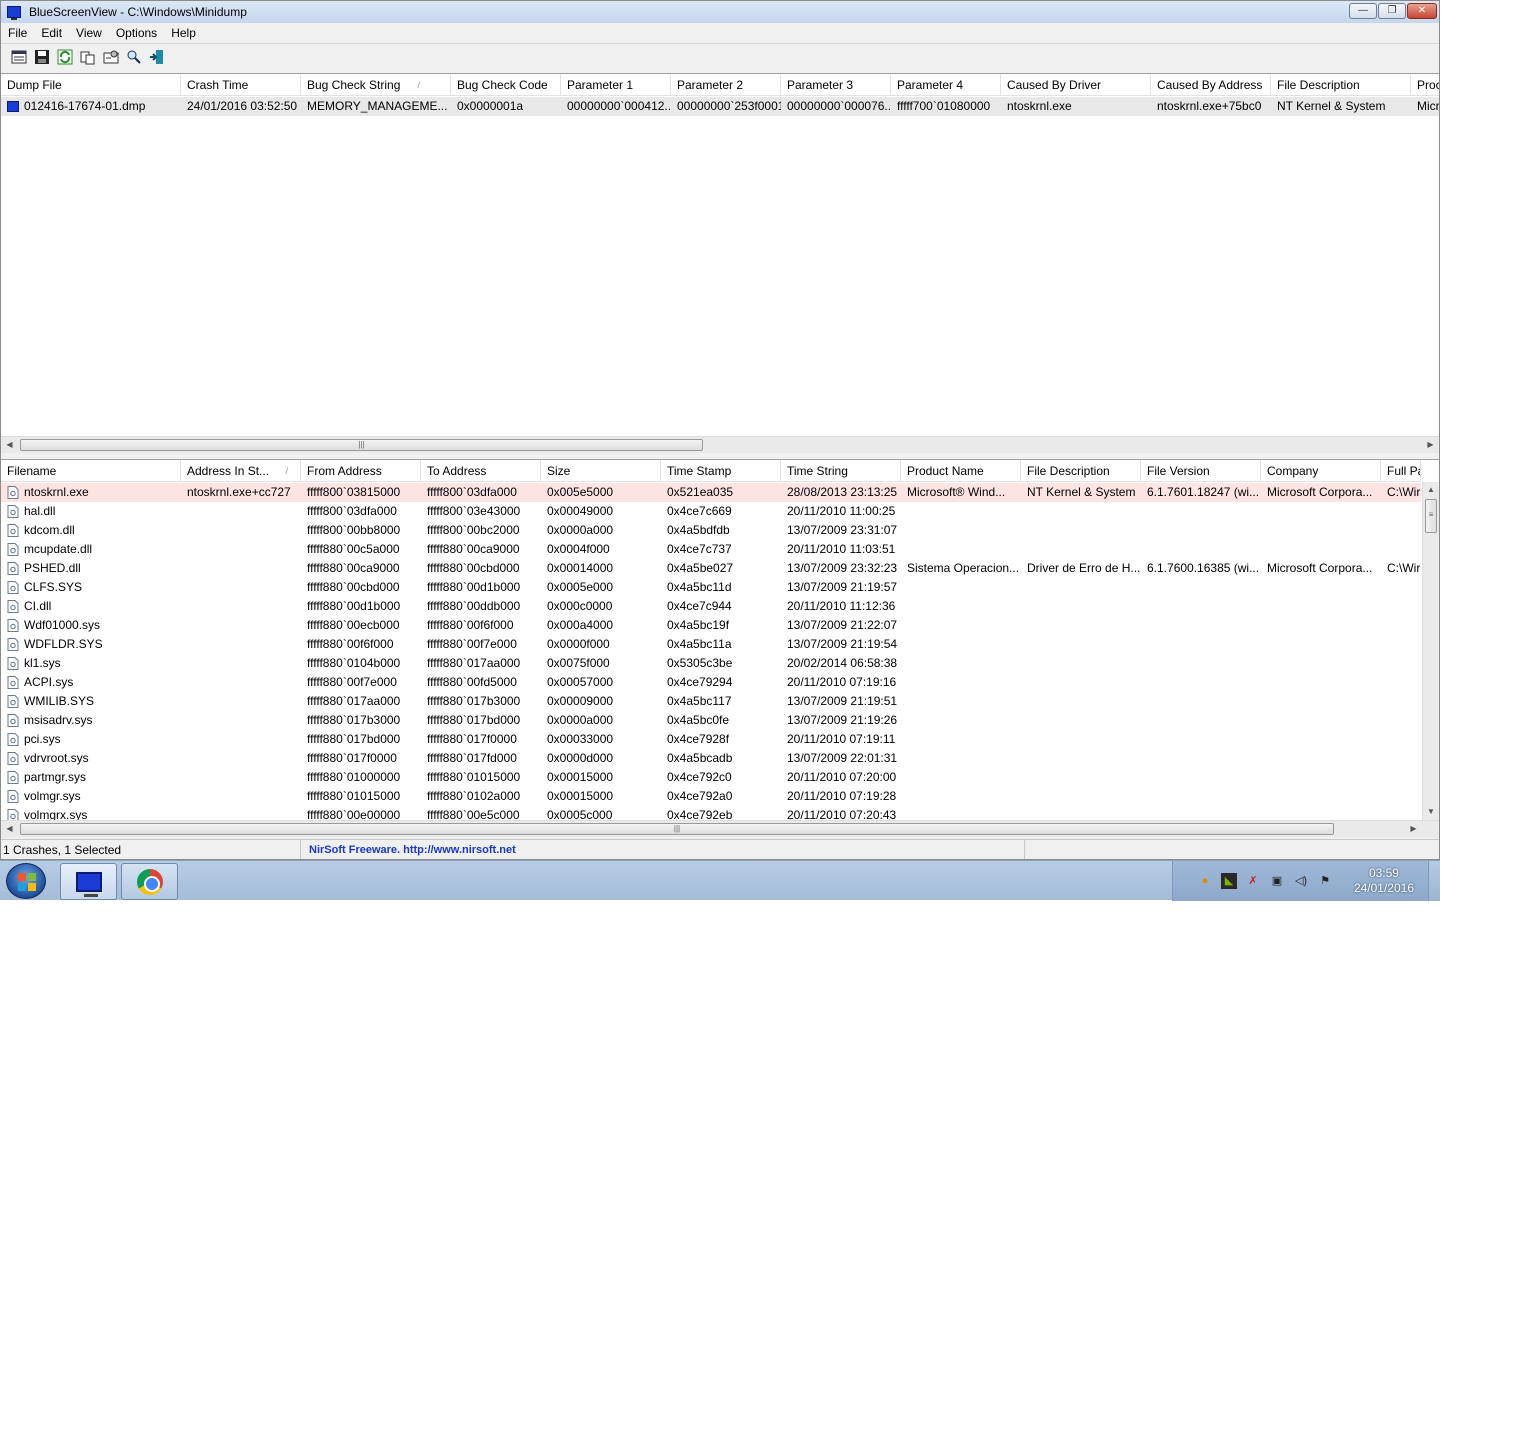 The width and height of the screenshot is (1540, 1456). I want to click on system-clock: 03:59 24/01/2016, so click(1384, 881).